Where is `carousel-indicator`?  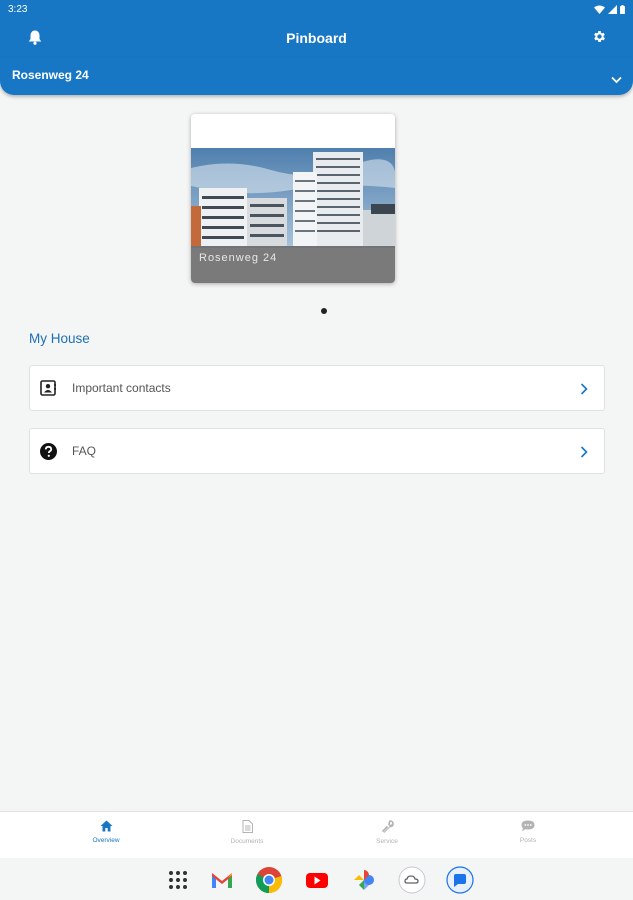 carousel-indicator is located at coordinates (324, 311).